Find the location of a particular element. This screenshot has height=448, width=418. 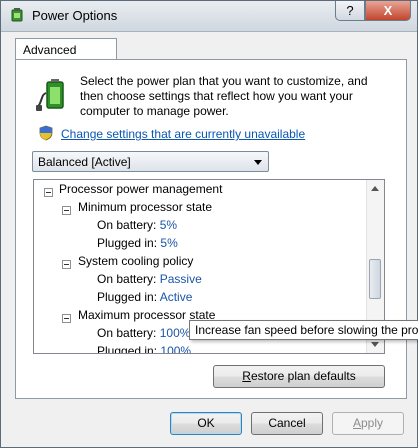

title-bar: Power Options ? X is located at coordinates (209, 16).